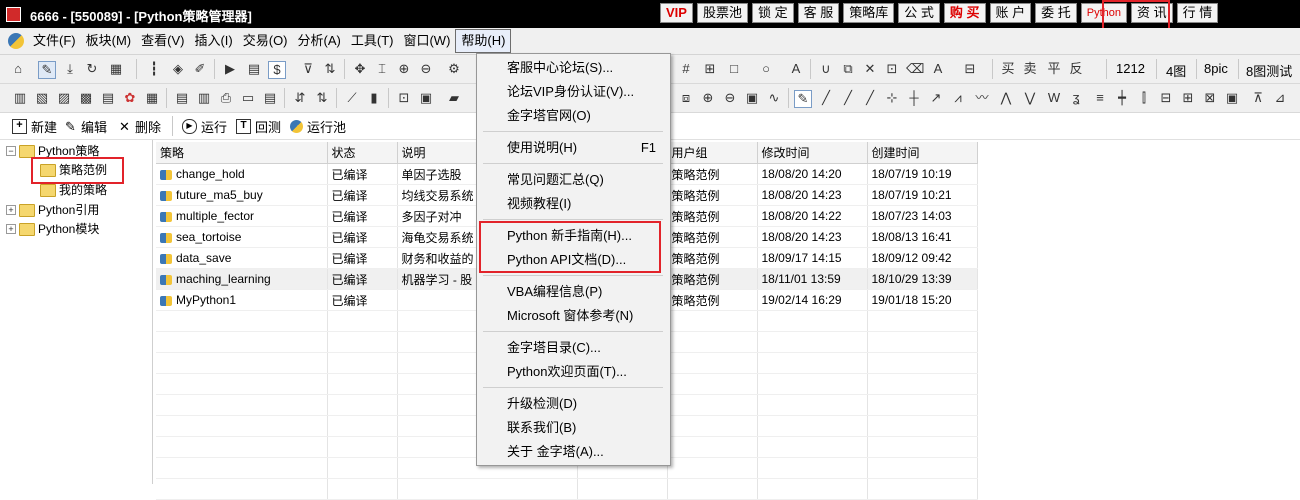 This screenshot has width=1300, height=500. Describe the element at coordinates (277, 70) in the screenshot. I see `dollar-icon: $` at that location.